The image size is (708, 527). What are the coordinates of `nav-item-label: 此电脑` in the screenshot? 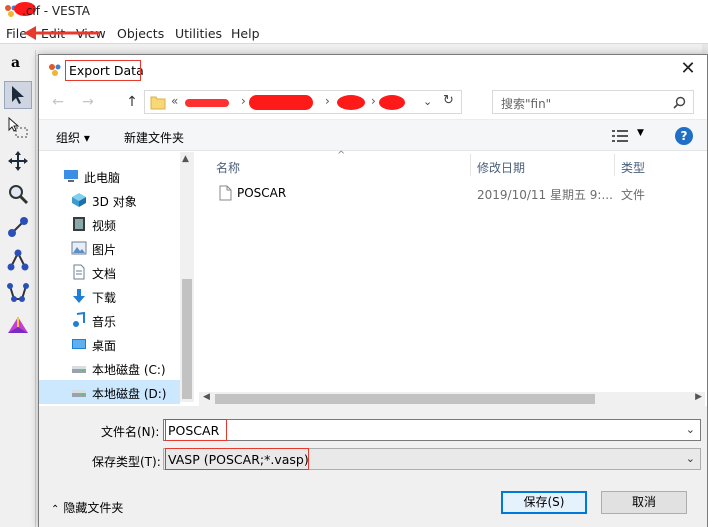 It's located at (102, 178).